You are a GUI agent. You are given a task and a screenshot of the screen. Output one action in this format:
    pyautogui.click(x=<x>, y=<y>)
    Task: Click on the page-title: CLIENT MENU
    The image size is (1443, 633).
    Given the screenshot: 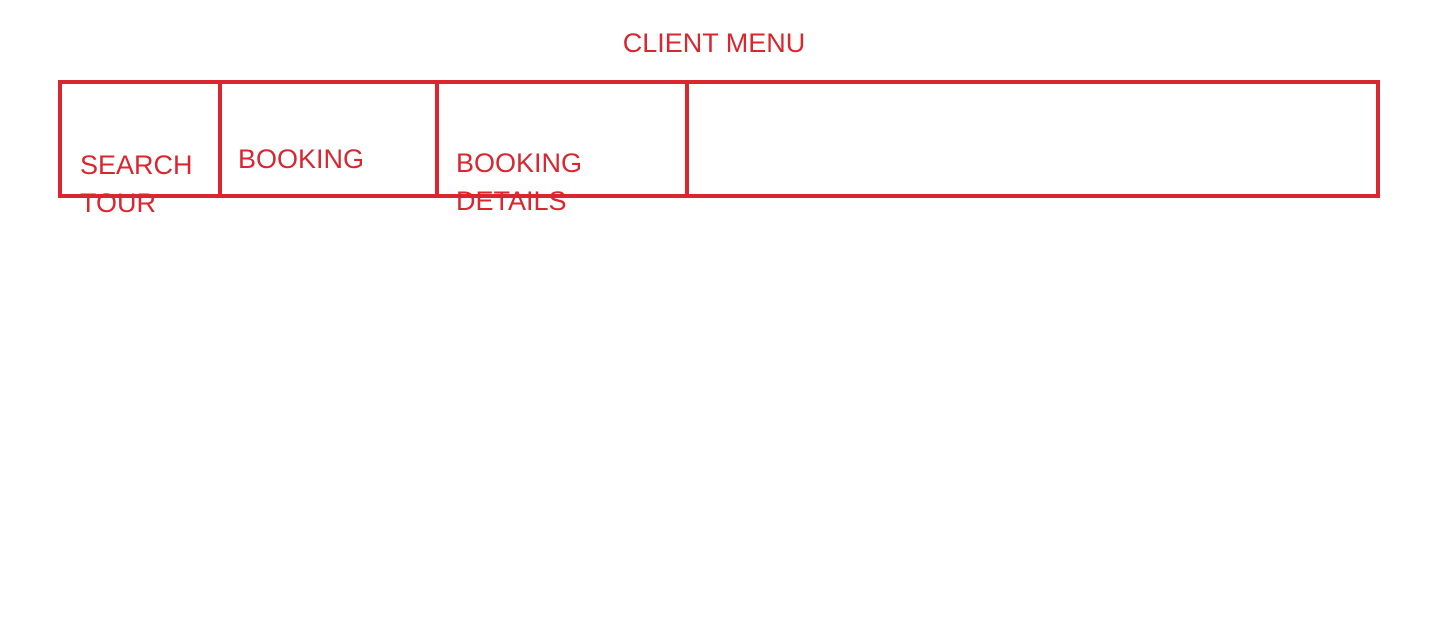 What is the action you would take?
    pyautogui.click(x=714, y=43)
    